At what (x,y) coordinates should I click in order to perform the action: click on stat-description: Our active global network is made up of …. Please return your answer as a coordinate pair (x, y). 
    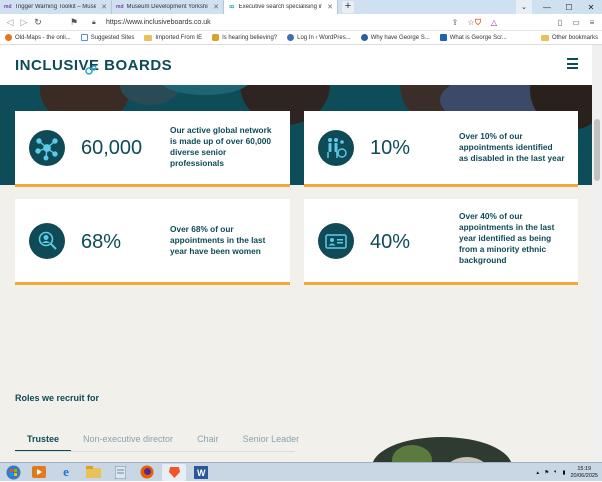
    Looking at the image, I should click on (220, 147).